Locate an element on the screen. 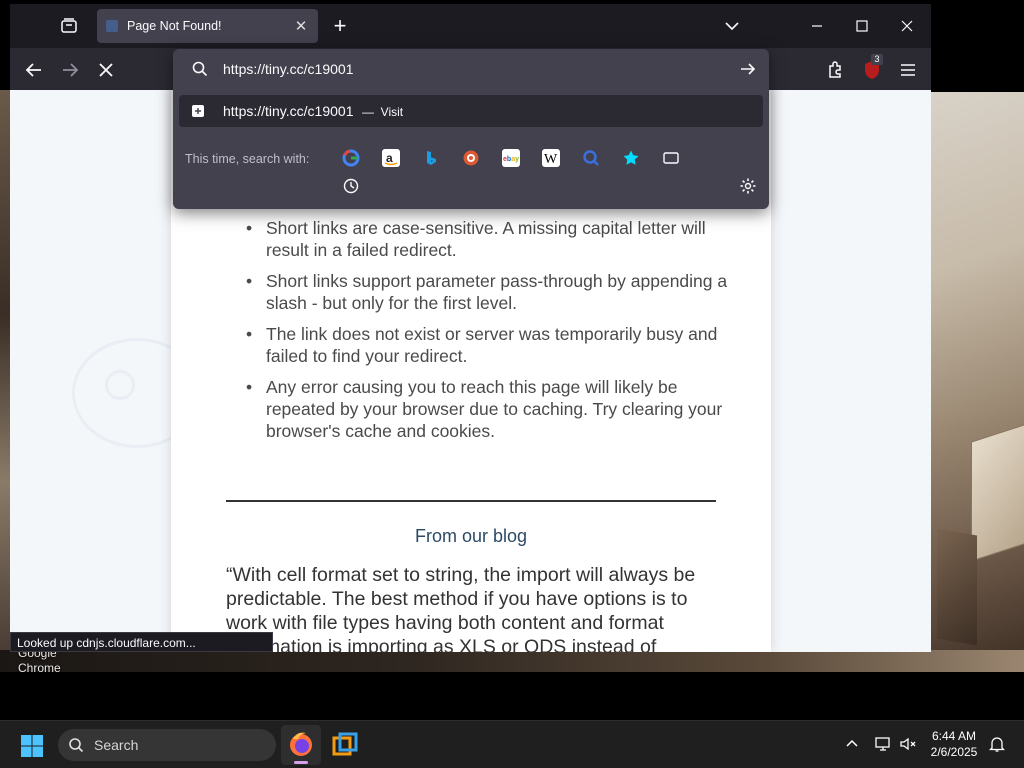 This screenshot has width=1024, height=768. search-settings-button is located at coordinates (748, 186).